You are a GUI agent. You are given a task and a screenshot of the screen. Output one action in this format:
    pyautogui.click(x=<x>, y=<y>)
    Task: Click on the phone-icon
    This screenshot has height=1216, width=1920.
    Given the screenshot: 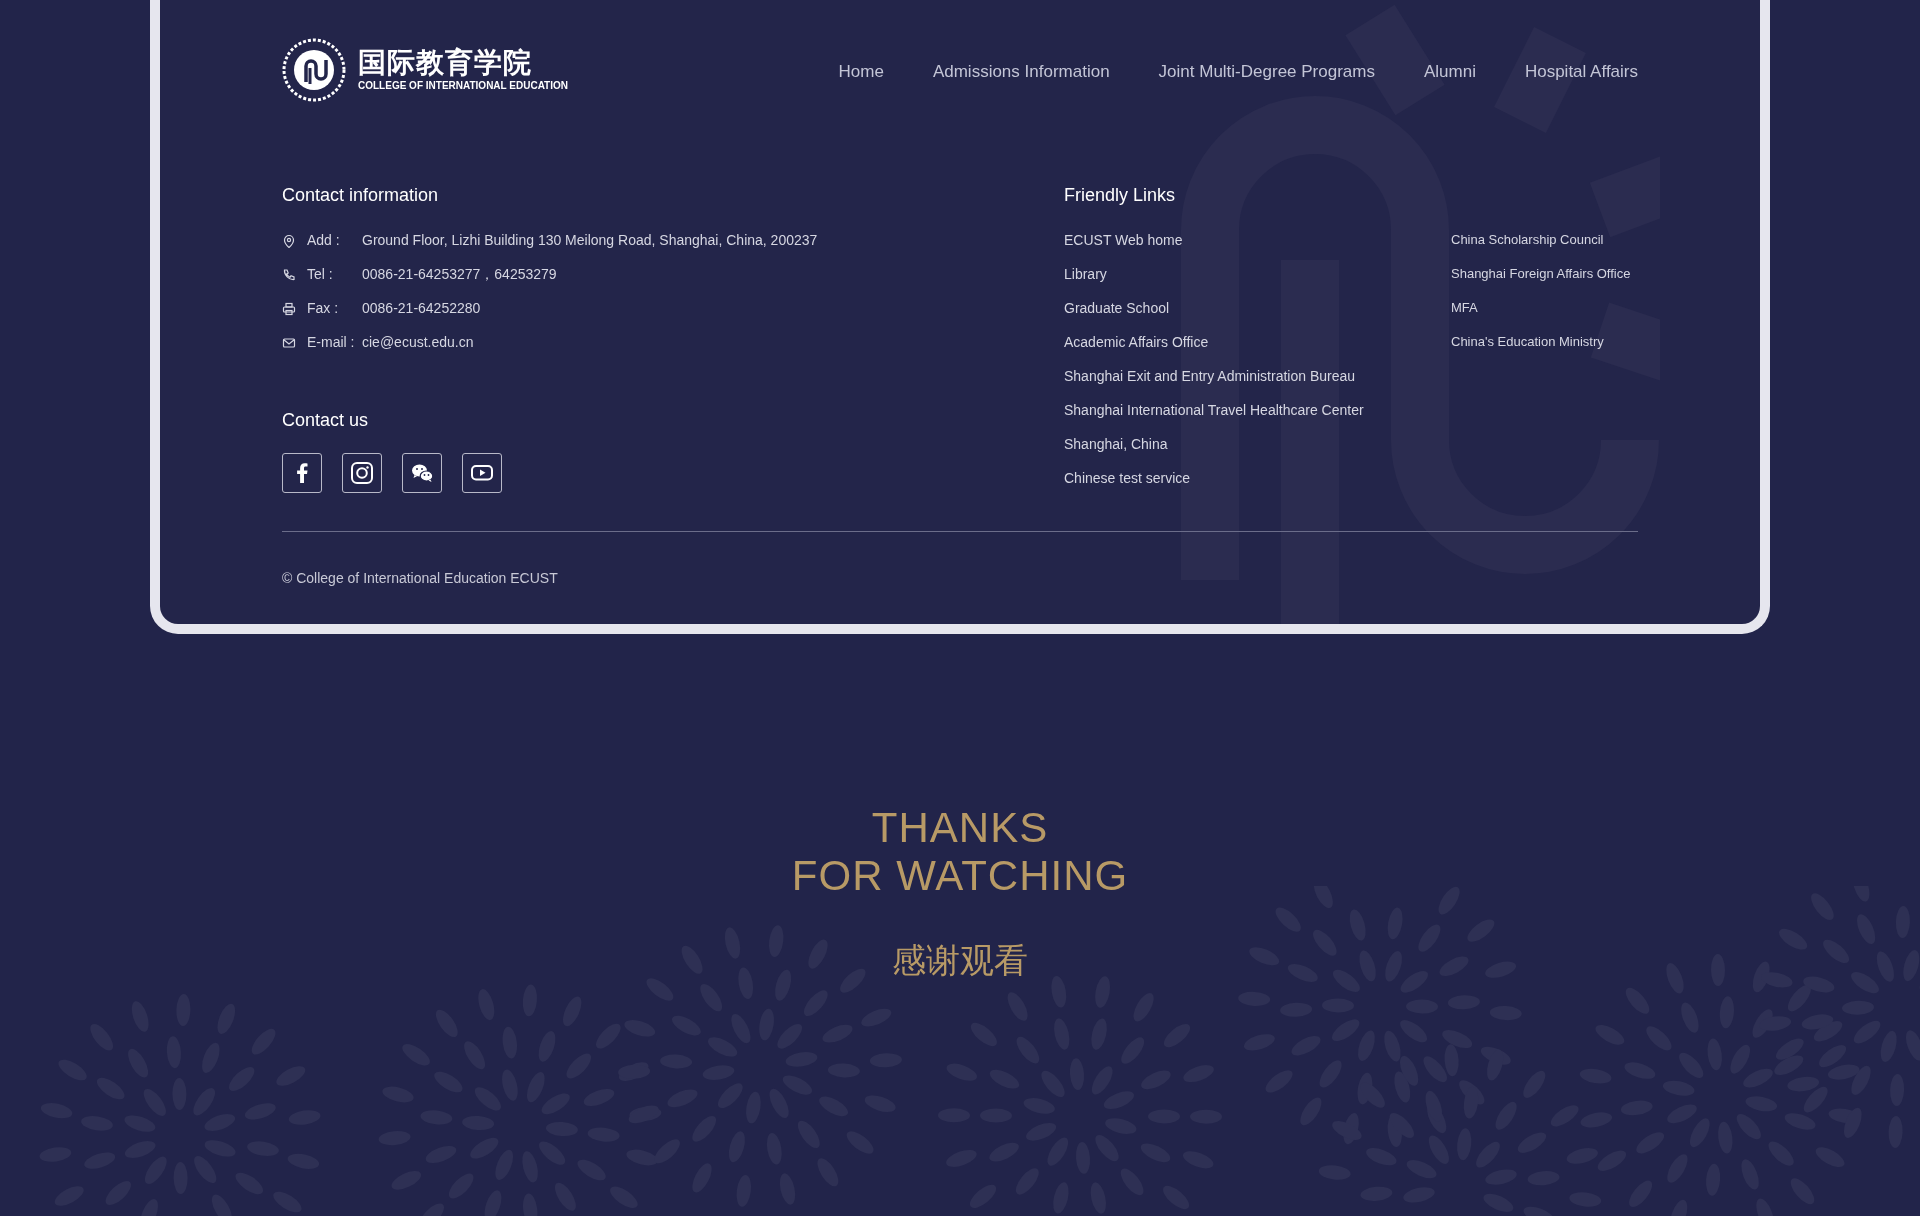 What is the action you would take?
    pyautogui.click(x=289, y=274)
    